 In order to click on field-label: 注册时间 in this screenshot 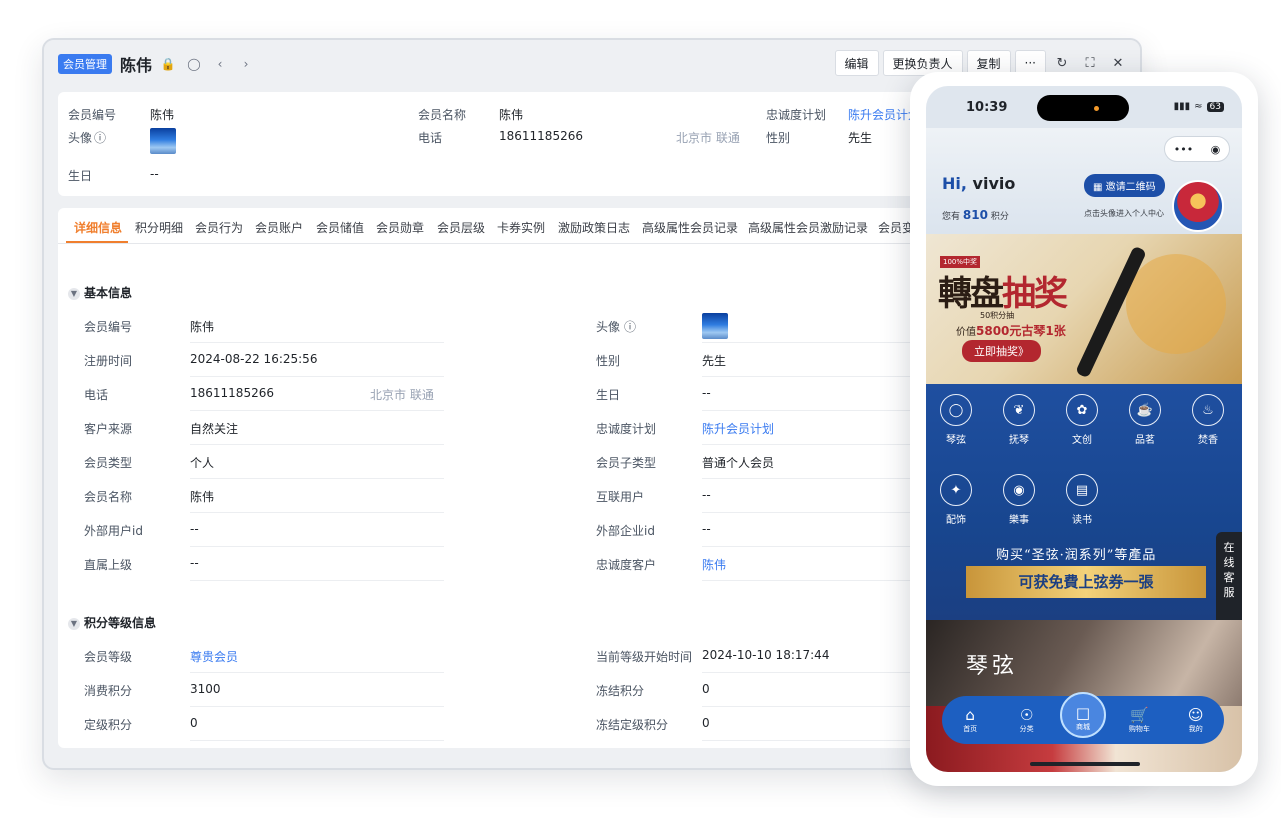, I will do `click(108, 361)`.